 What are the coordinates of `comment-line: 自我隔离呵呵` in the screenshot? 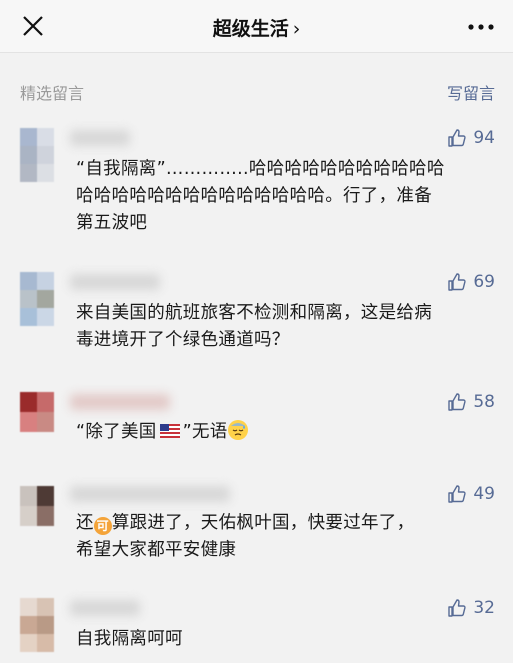 It's located at (129, 639).